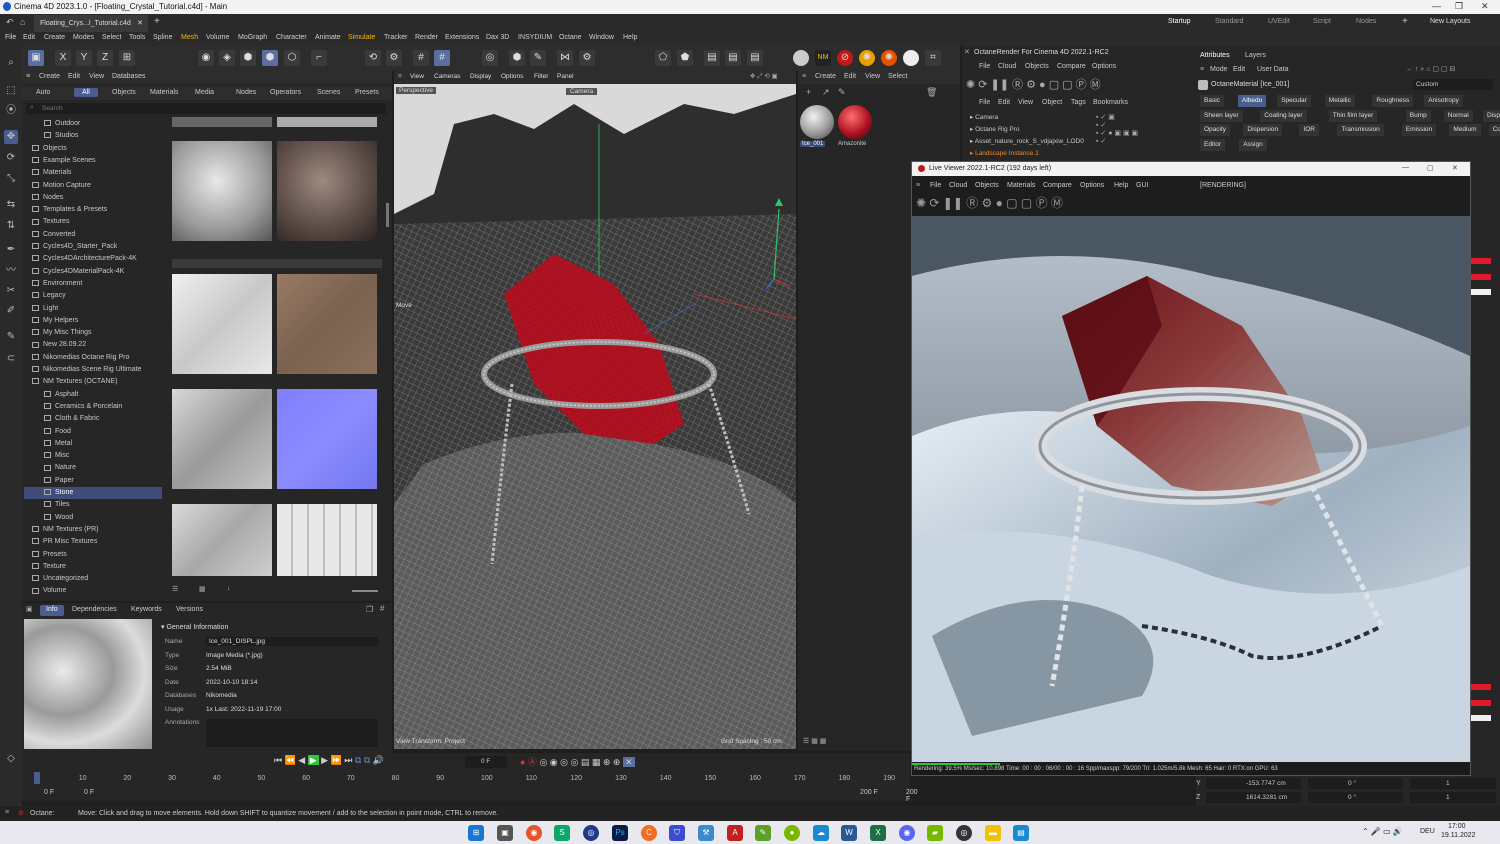 Image resolution: width=1500 pixels, height=844 pixels. Describe the element at coordinates (93, 272) in the screenshot. I see `tree-item: Cycles4DMaterialPack-4K` at that location.